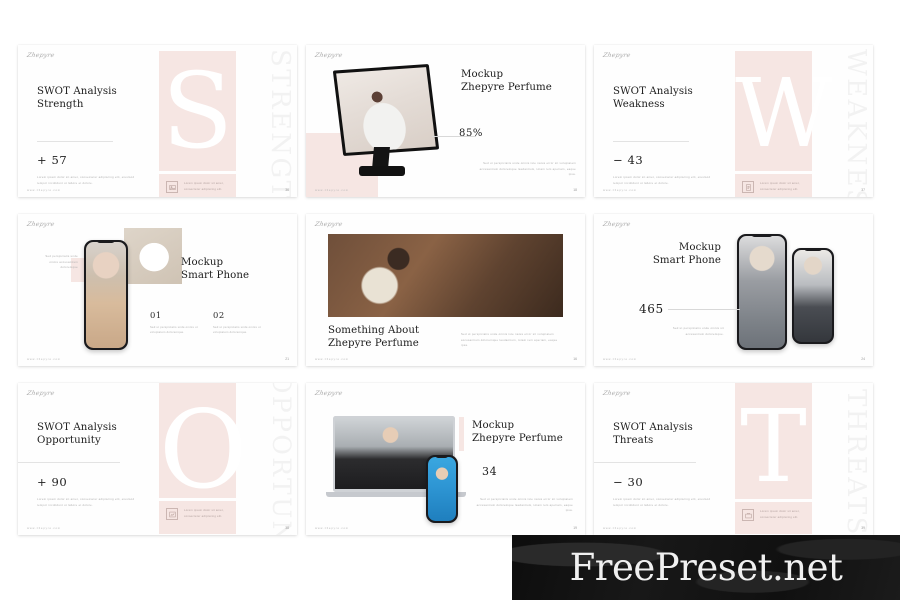 Image resolution: width=900 pixels, height=600 pixels. I want to click on vertical-word-opportunity: OPPORTUNITY, so click(281, 459).